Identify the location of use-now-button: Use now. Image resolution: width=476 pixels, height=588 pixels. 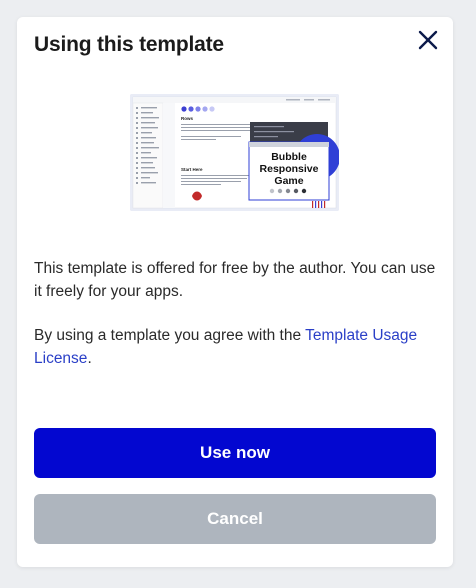
(235, 453).